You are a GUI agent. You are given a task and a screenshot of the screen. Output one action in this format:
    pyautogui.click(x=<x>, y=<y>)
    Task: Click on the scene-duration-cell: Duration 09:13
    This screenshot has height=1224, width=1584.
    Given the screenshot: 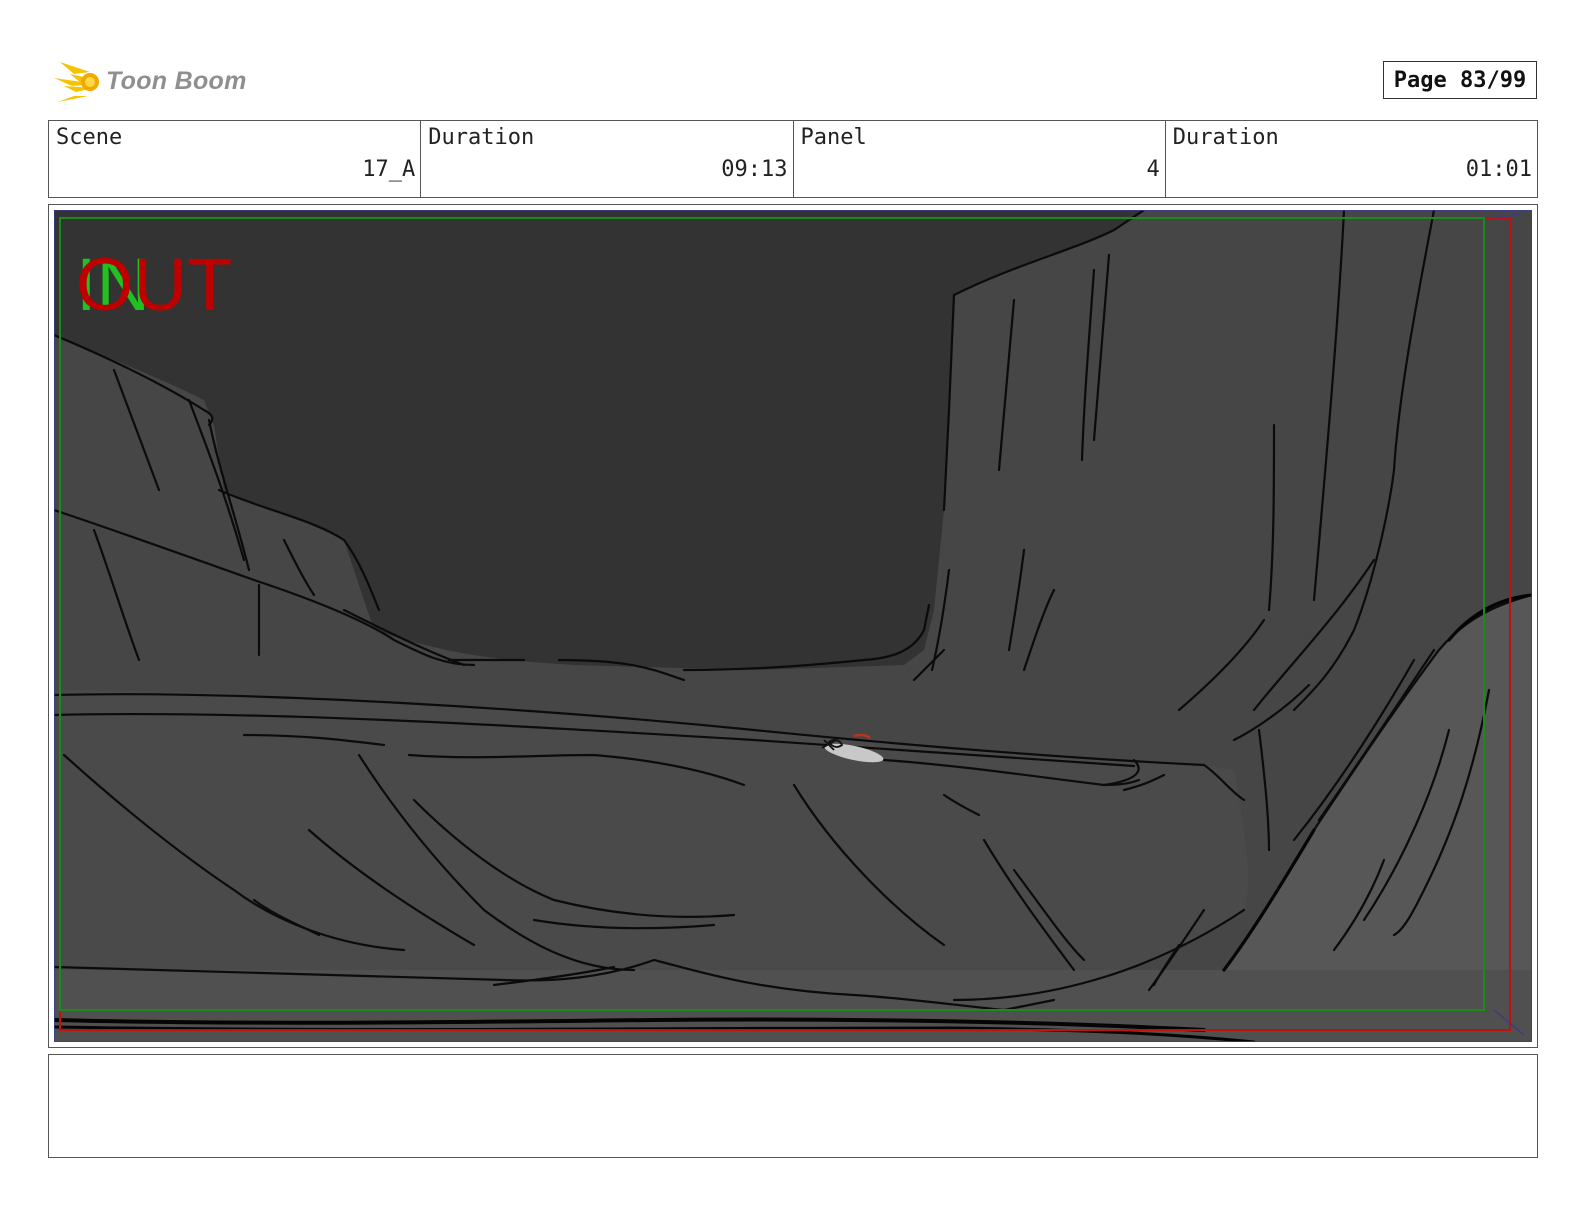 What is the action you would take?
    pyautogui.click(x=607, y=159)
    